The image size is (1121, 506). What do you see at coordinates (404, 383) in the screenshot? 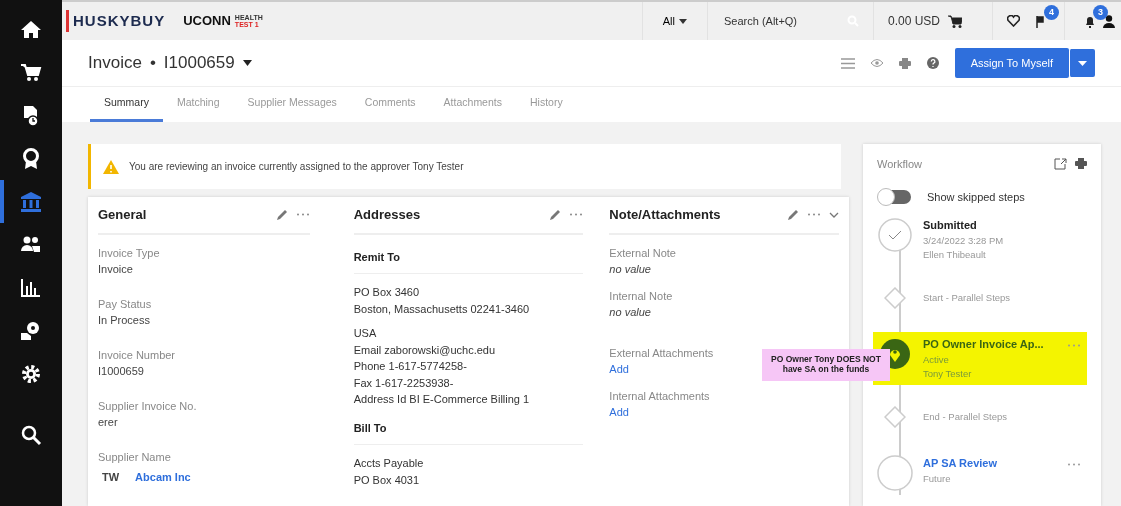
I see `address-line: Fax 1-617-2253938-` at bounding box center [404, 383].